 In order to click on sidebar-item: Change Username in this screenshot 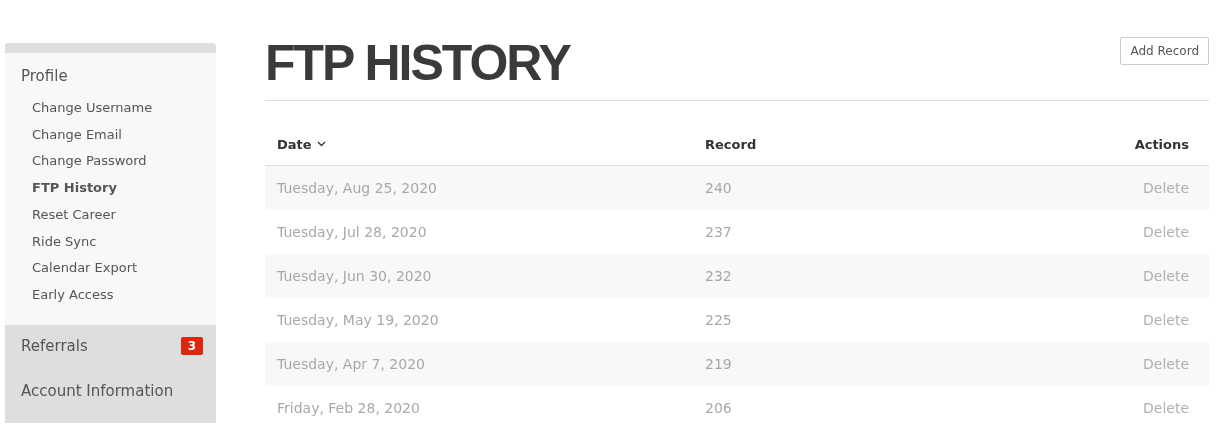, I will do `click(92, 108)`.